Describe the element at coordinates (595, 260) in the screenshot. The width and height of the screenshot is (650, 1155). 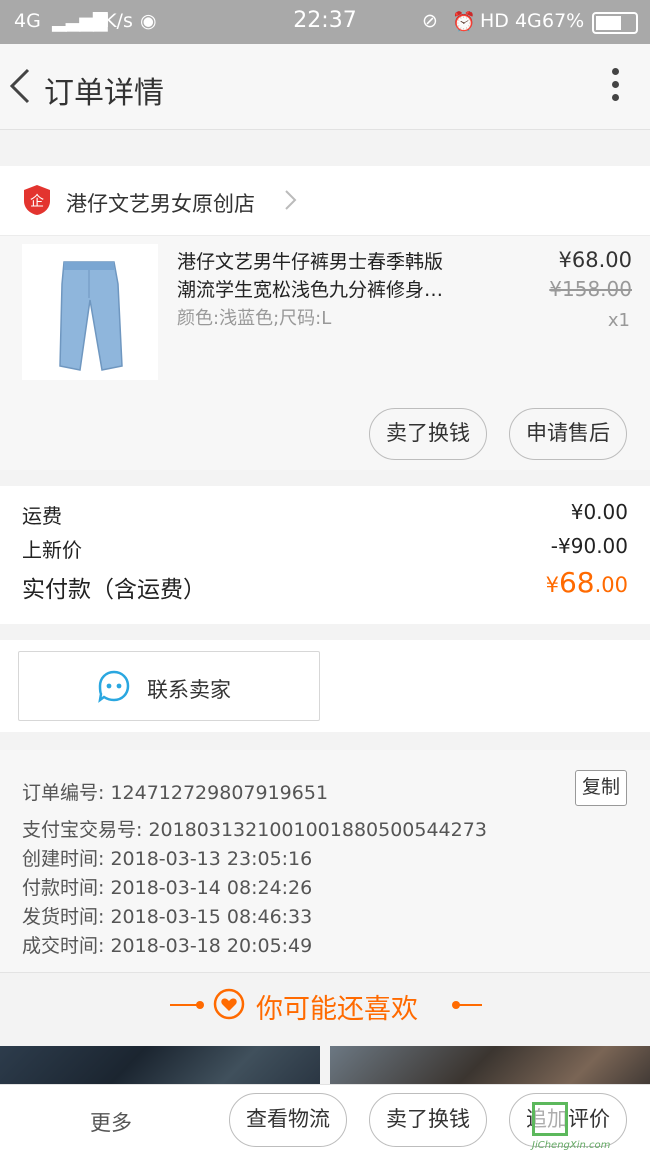
I see `product-price: ¥68.00` at that location.